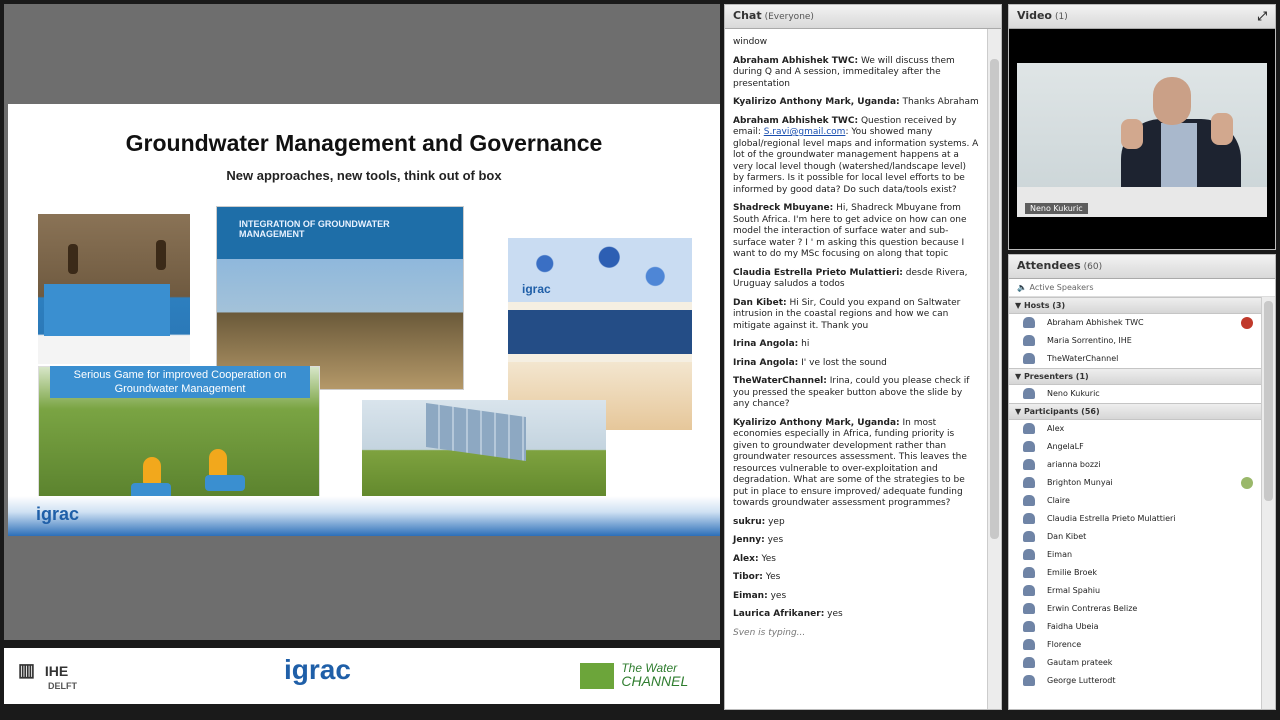 The image size is (1280, 720). Describe the element at coordinates (1136, 376) in the screenshot. I see `attendee-group-header: ▼ Presenters (1)` at that location.